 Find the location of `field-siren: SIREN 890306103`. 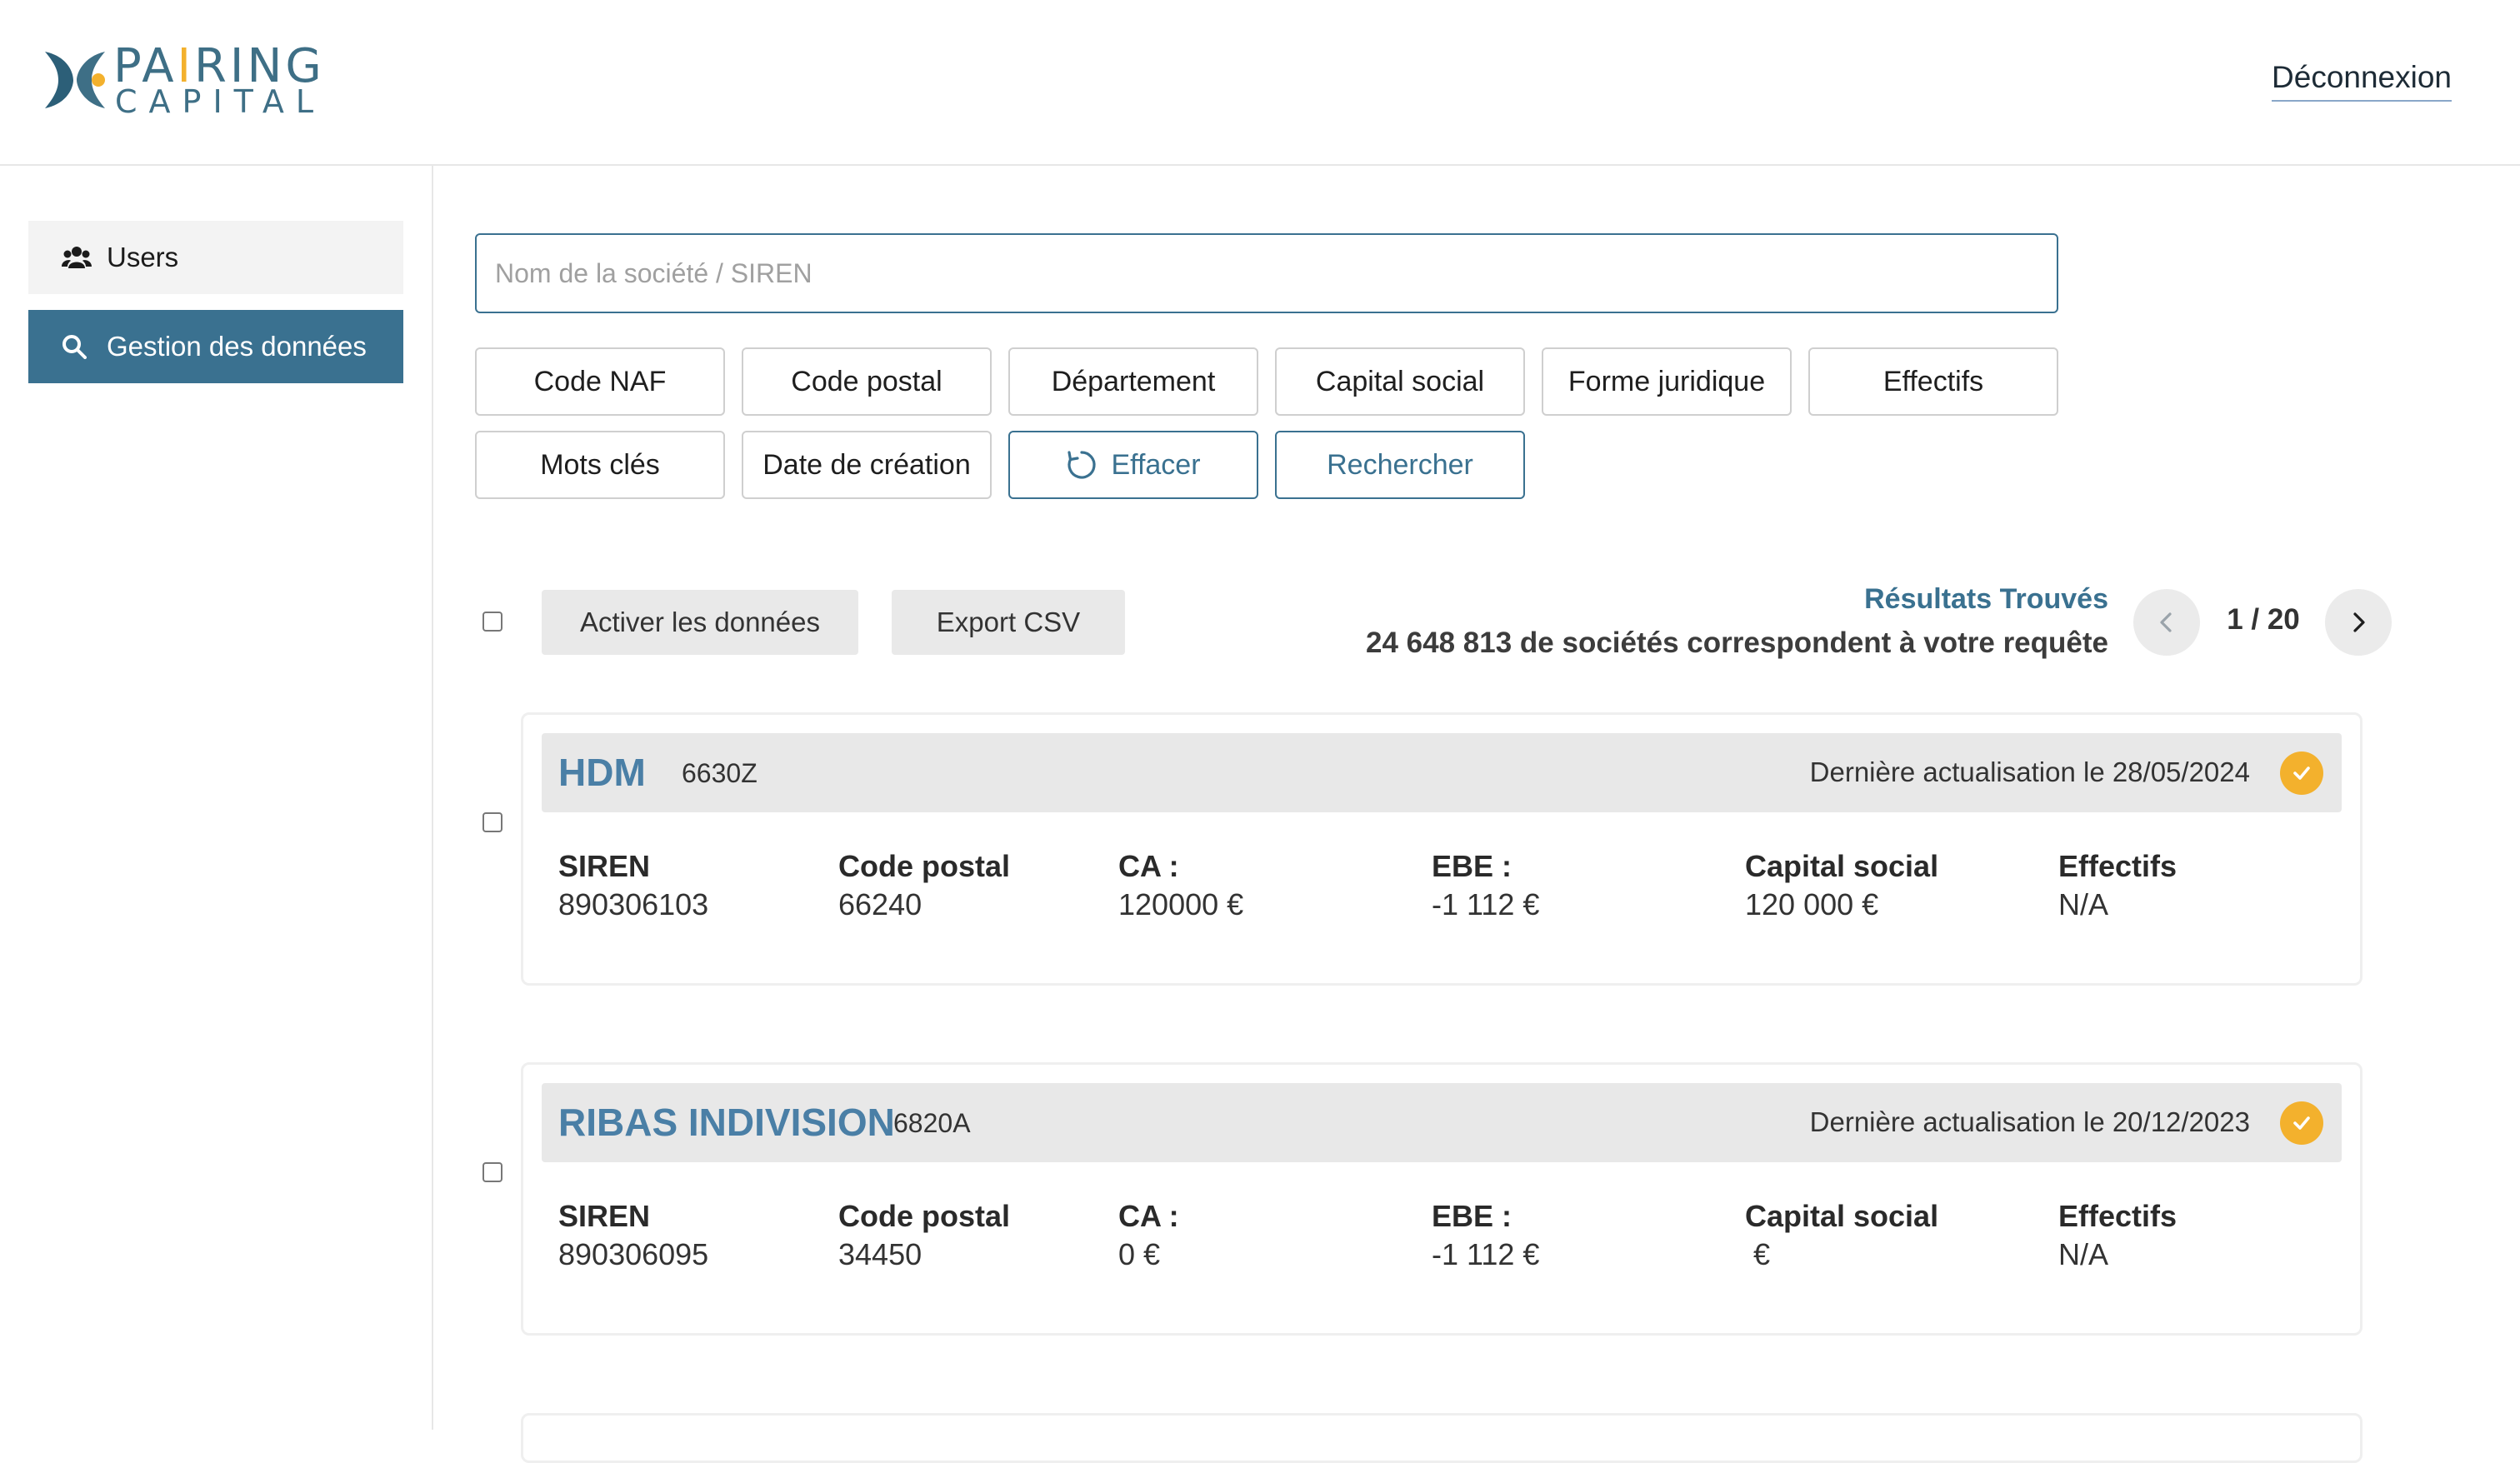

field-siren: SIREN 890306103 is located at coordinates (633, 887).